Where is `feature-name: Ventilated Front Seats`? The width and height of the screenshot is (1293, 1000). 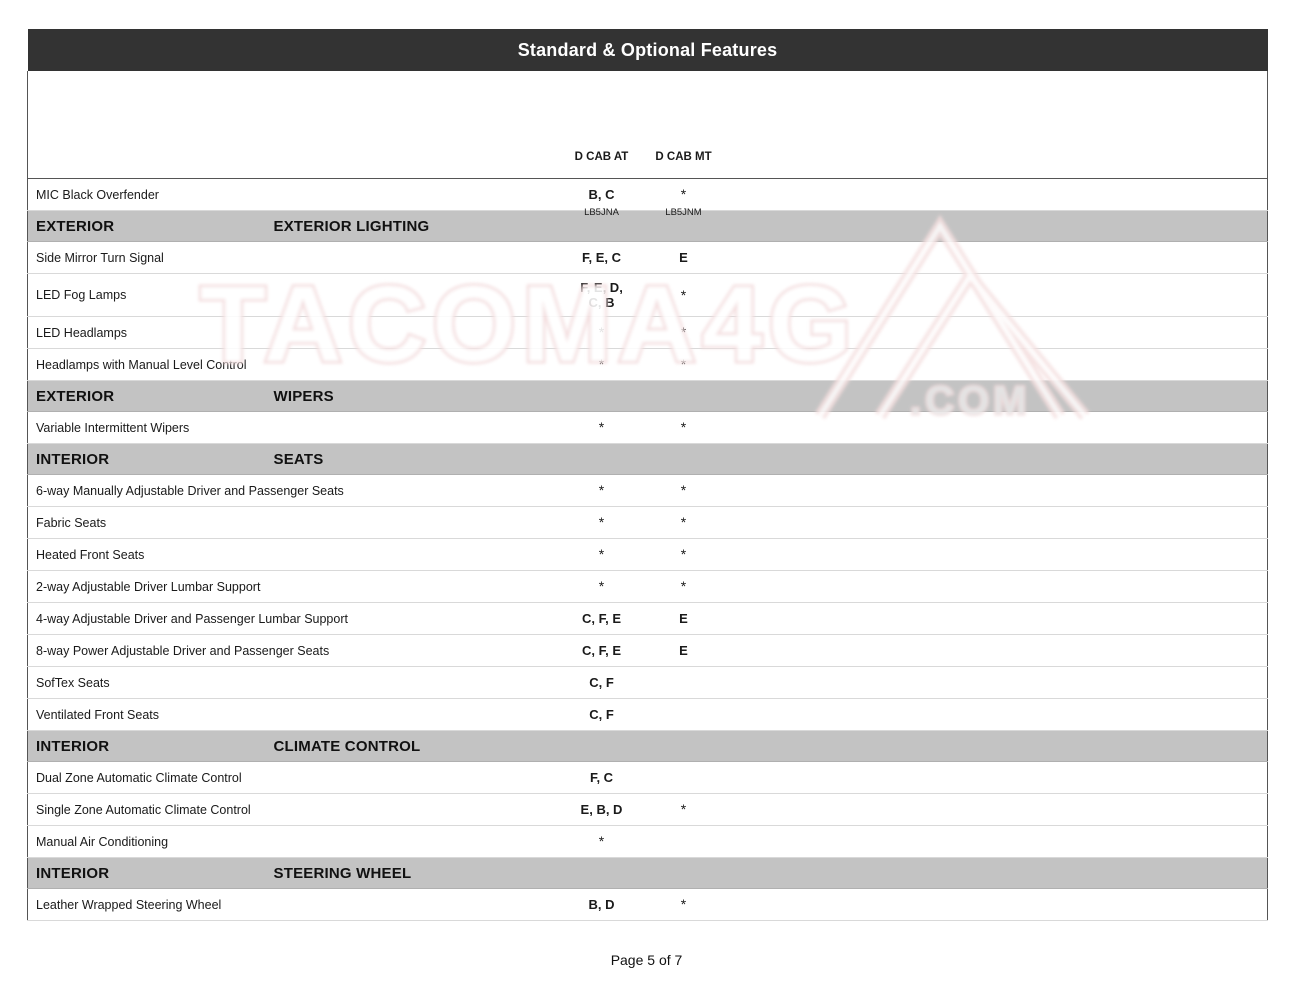
feature-name: Ventilated Front Seats is located at coordinates (294, 714).